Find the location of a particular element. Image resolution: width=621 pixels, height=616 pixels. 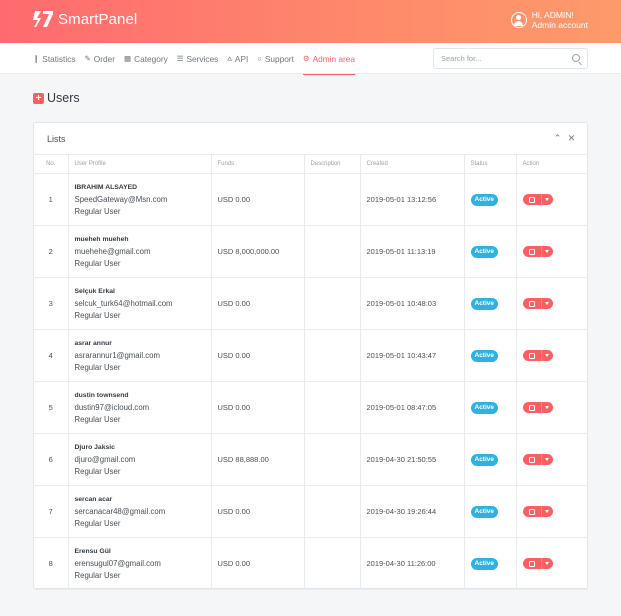

page-title-text: Users is located at coordinates (63, 98).